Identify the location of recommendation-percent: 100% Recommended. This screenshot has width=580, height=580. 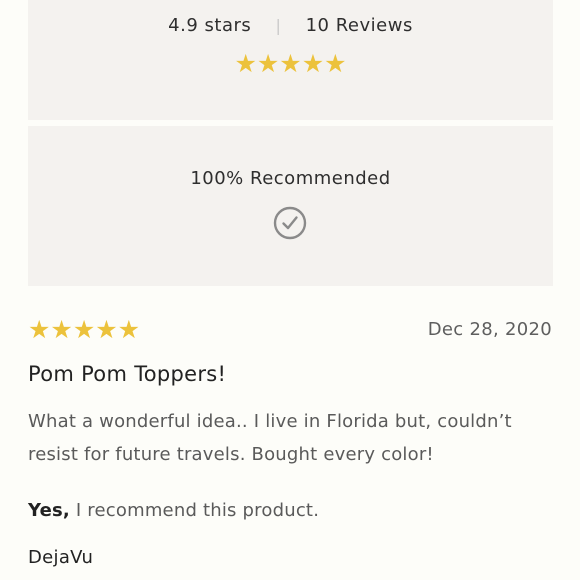
(290, 178).